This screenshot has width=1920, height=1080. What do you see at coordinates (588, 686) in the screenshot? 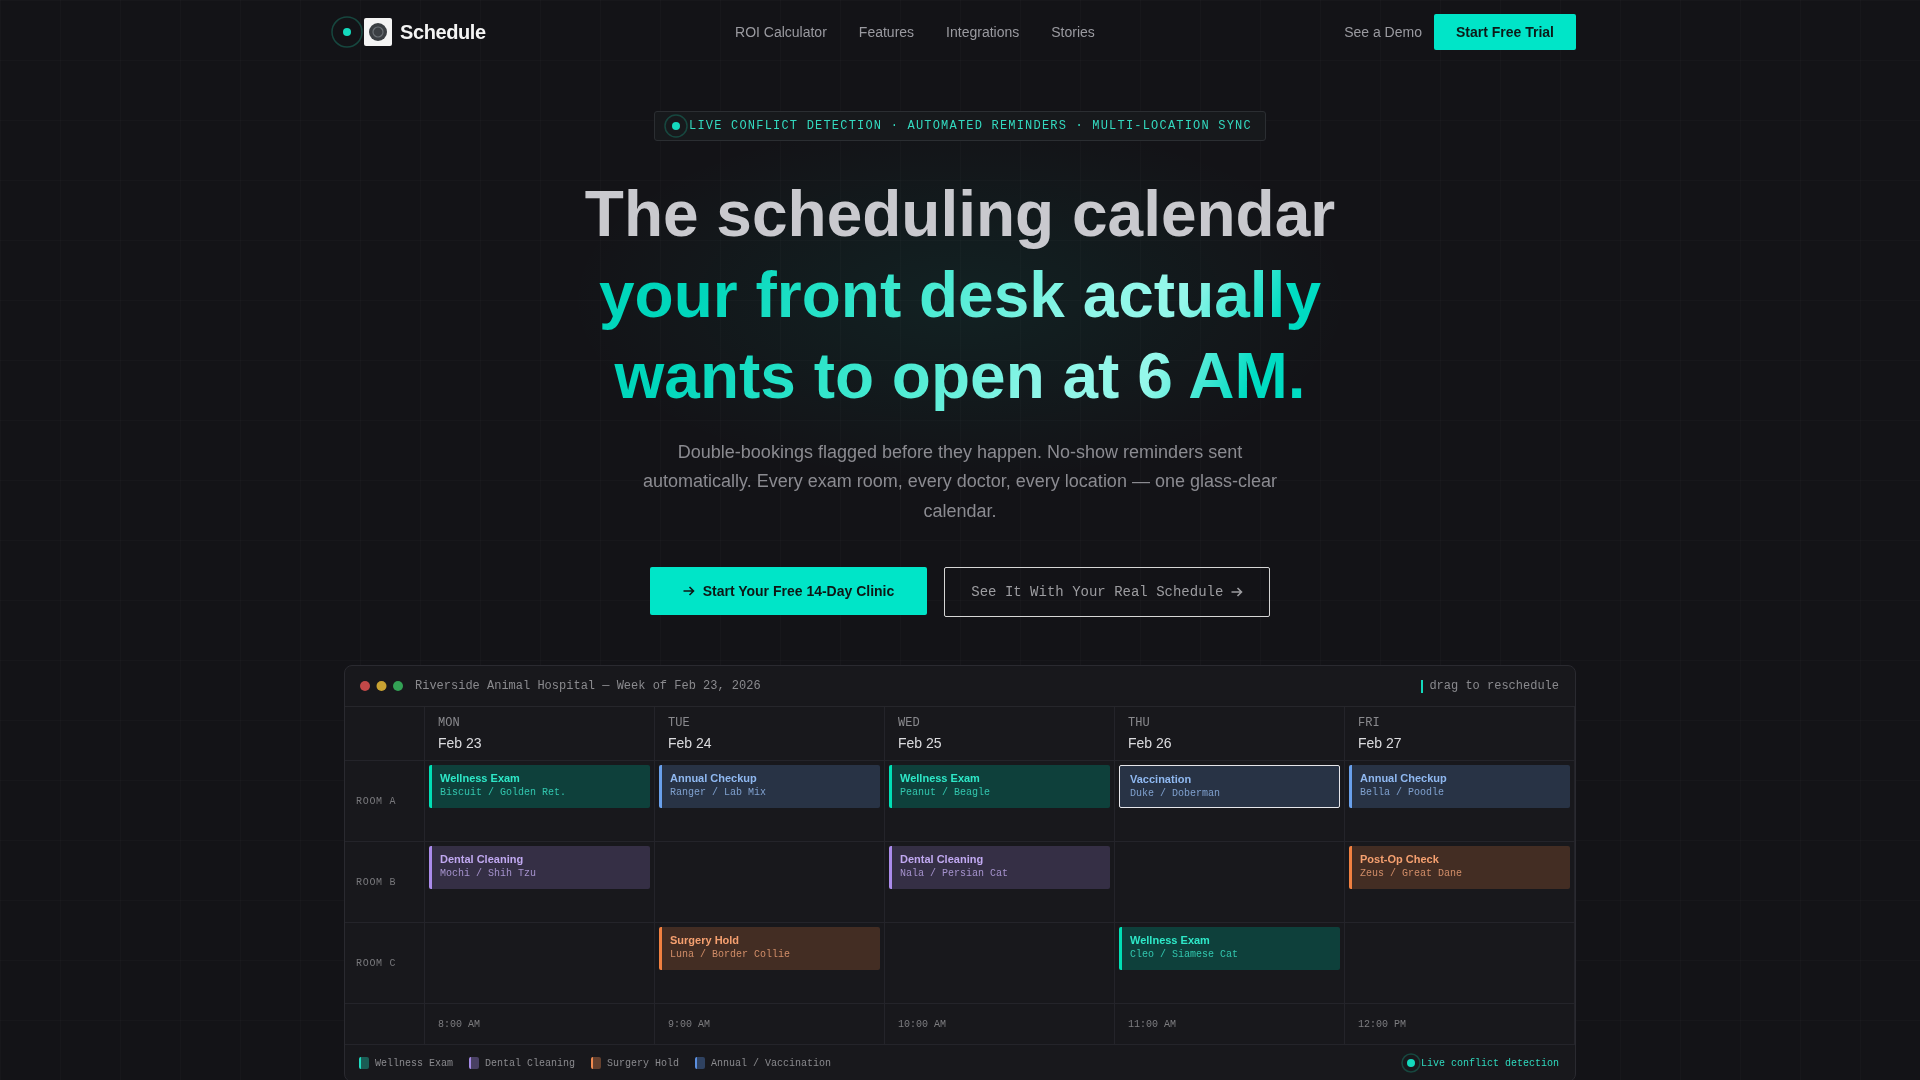
I see `calendar-title: Riverside Animal Hospital — Week of Feb 23, 2026` at bounding box center [588, 686].